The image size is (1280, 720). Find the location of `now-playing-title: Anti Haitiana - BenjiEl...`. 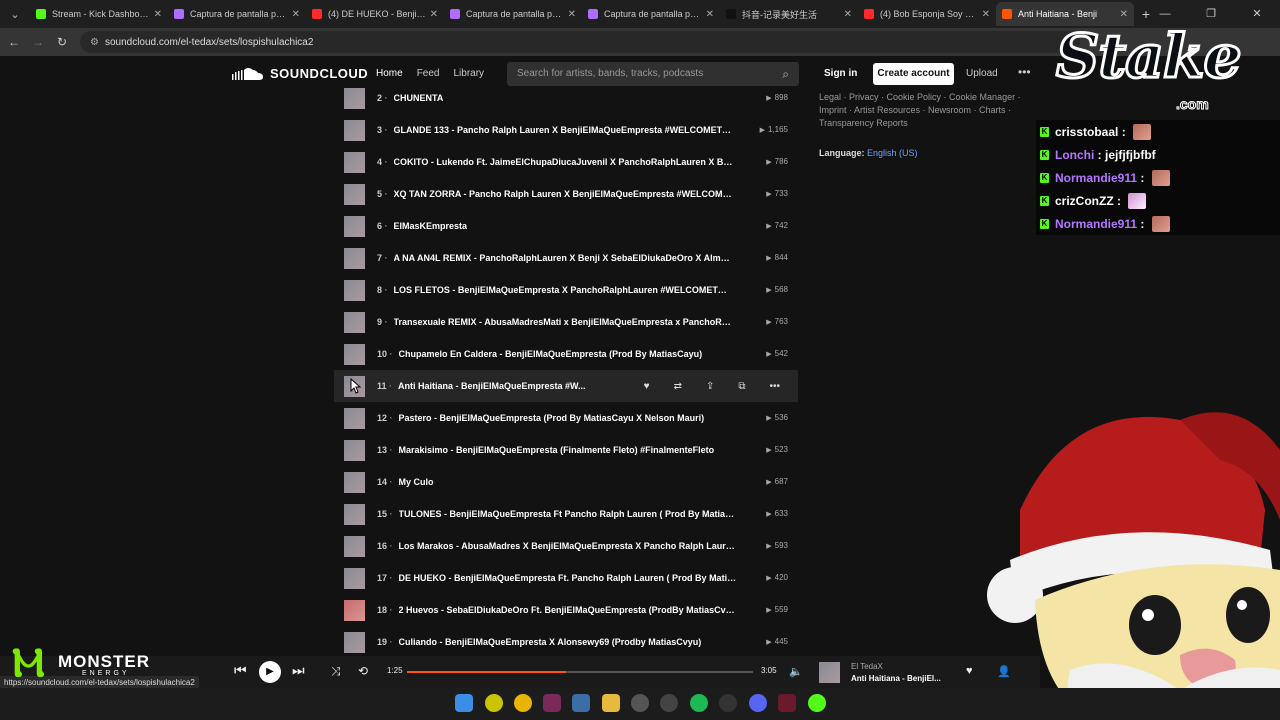

now-playing-title: Anti Haitiana - BenjiEl... is located at coordinates (896, 678).